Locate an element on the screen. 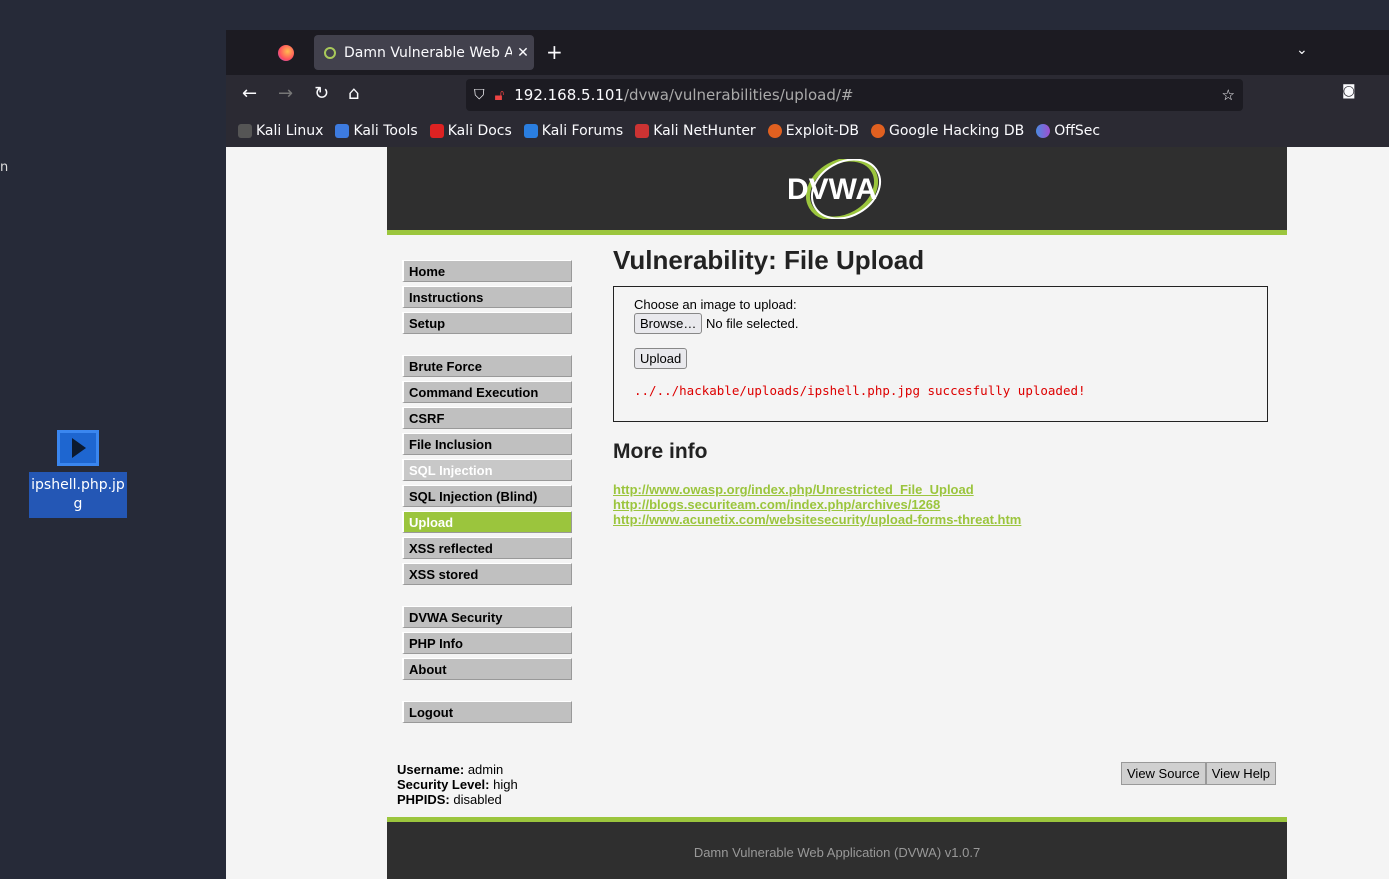 This screenshot has height=879, width=1389. bookmark-kali-docs: Kali Docs is located at coordinates (470, 131).